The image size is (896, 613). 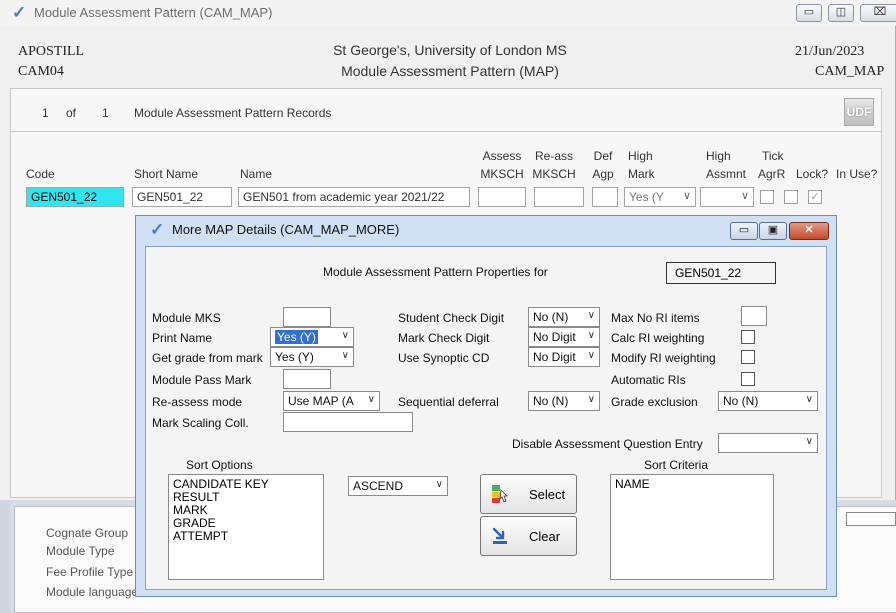 I want to click on label-student-check-digit: Student Check Digit, so click(x=451, y=318).